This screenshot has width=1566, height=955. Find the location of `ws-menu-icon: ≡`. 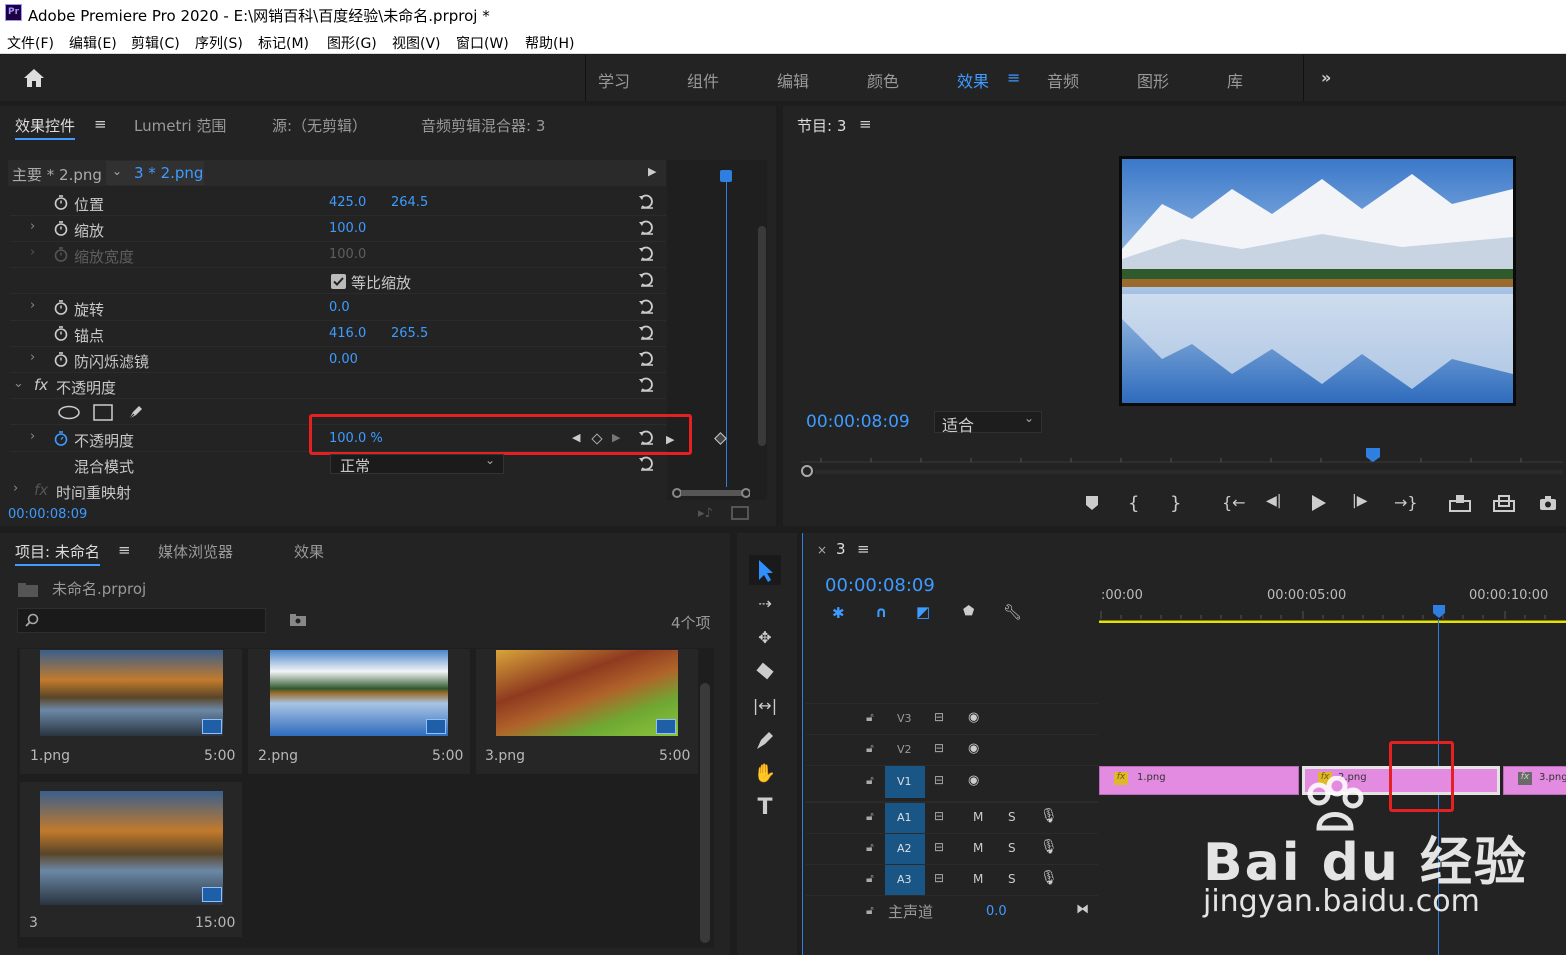

ws-menu-icon: ≡ is located at coordinates (1013, 77).